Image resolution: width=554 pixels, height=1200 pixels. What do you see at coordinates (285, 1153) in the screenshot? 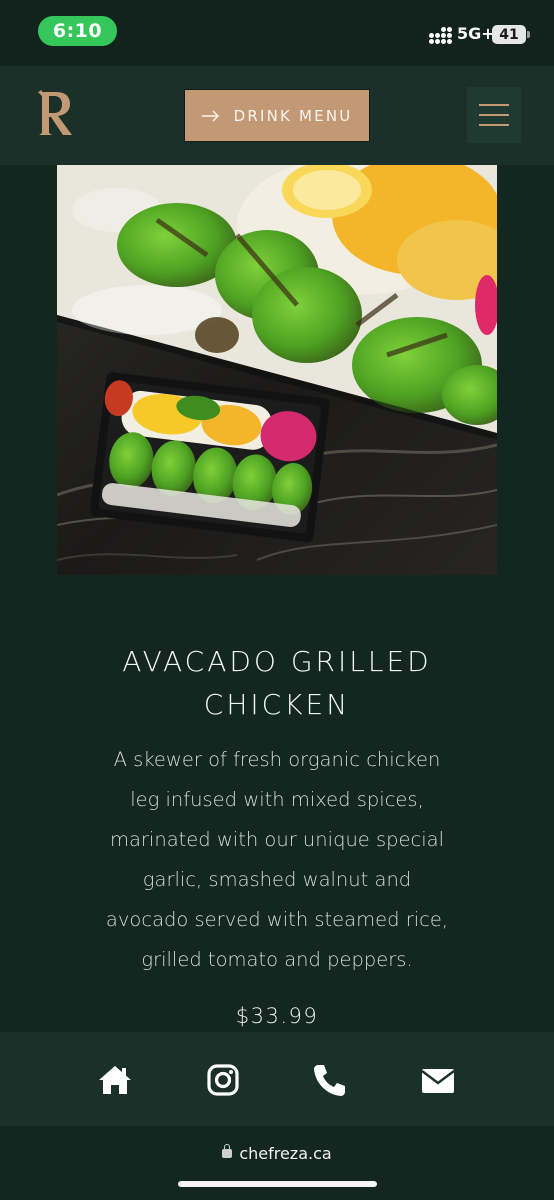
I see `url-text: chefreza.ca` at bounding box center [285, 1153].